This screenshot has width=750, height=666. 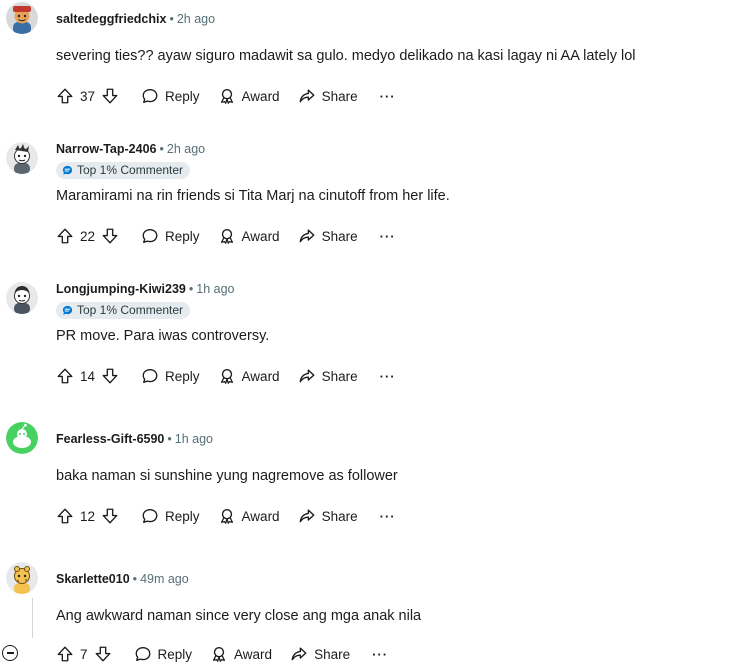 I want to click on action-bar: 14 Reply Award Share ···, so click(x=226, y=376).